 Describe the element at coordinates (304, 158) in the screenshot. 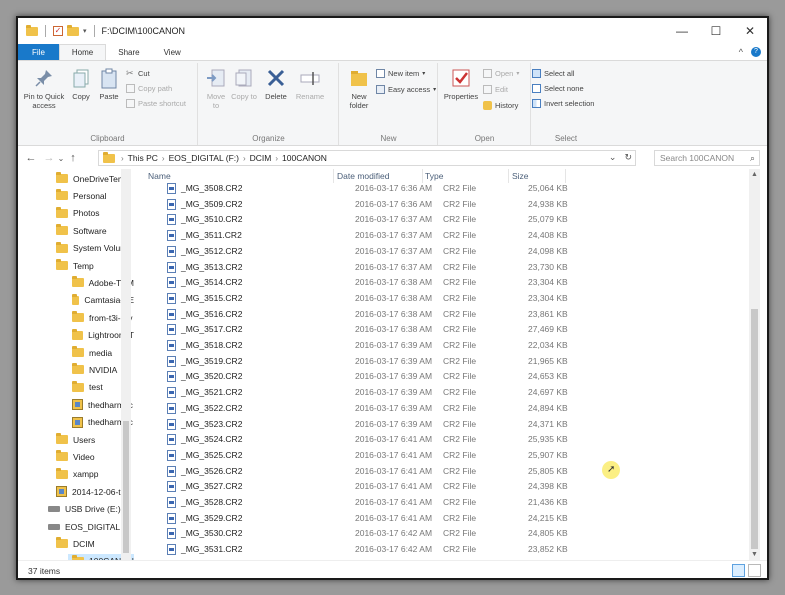

I see `breadcrumb-100canon: 100CANON` at that location.